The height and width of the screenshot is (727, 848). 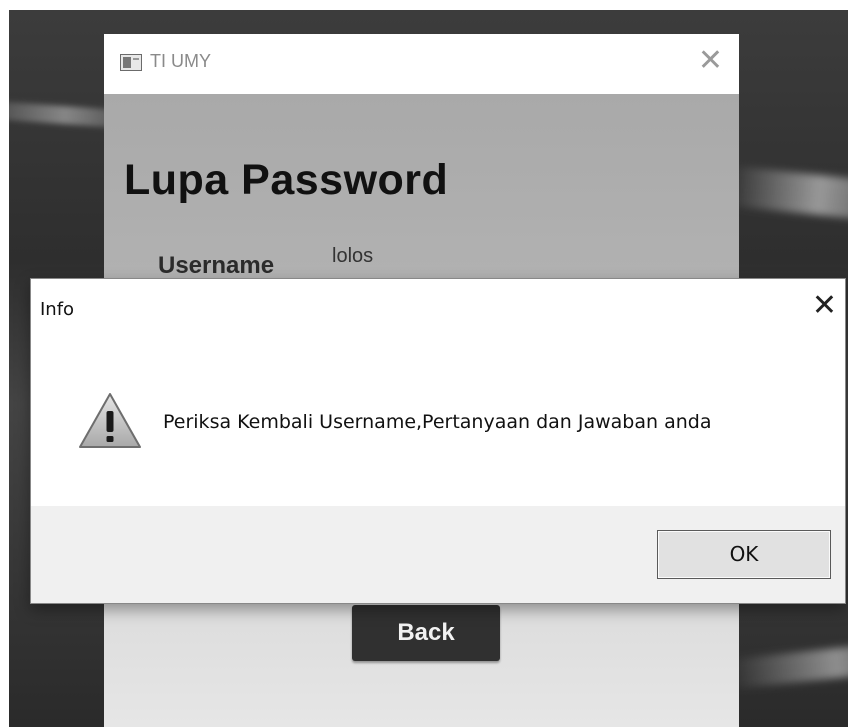 What do you see at coordinates (216, 265) in the screenshot?
I see `username-label: Username` at bounding box center [216, 265].